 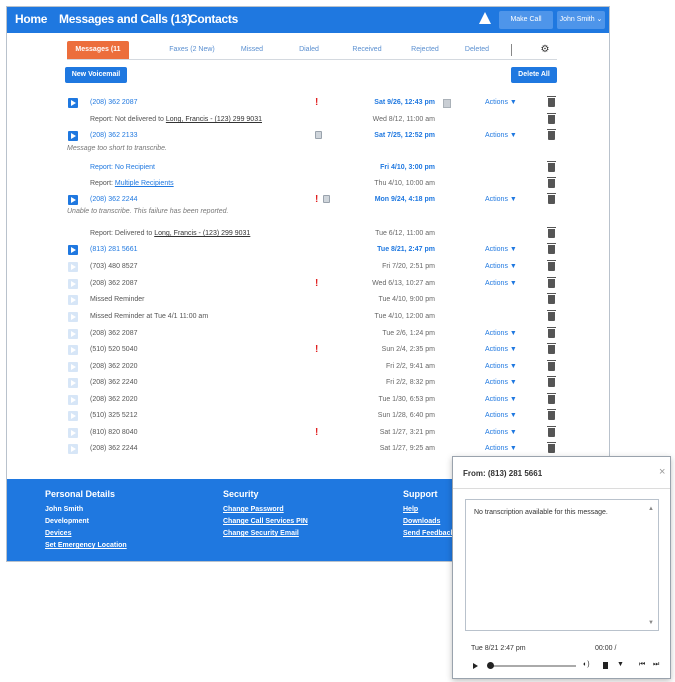 What do you see at coordinates (98, 56) in the screenshot?
I see `tab-messages: Messages (11 New)` at bounding box center [98, 56].